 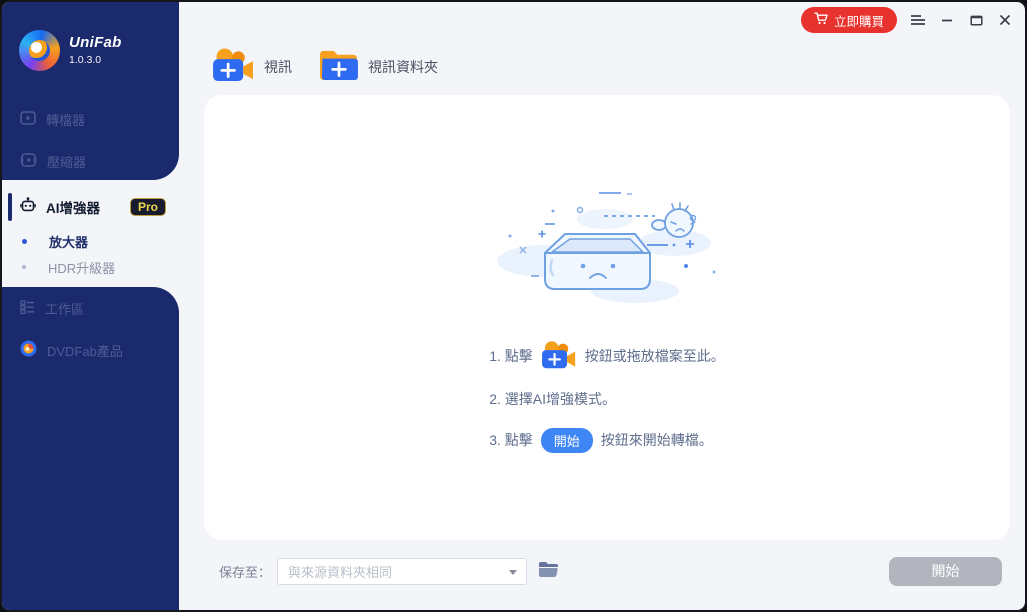 I want to click on logo-text: UniFab 1.0.3.0, so click(x=95, y=50).